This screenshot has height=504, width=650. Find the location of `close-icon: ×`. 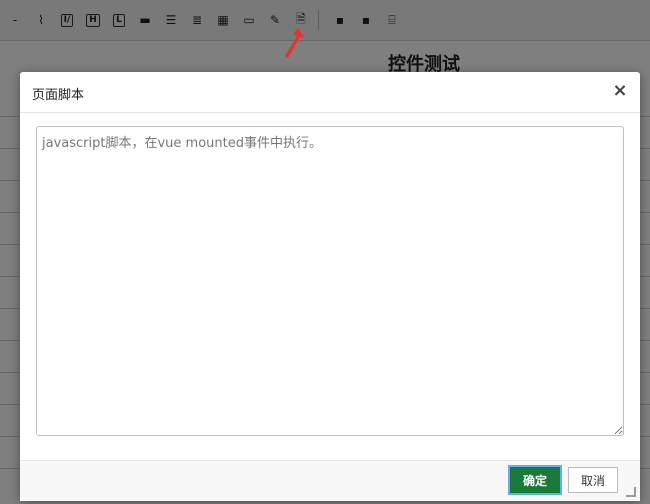

close-icon: × is located at coordinates (620, 91).